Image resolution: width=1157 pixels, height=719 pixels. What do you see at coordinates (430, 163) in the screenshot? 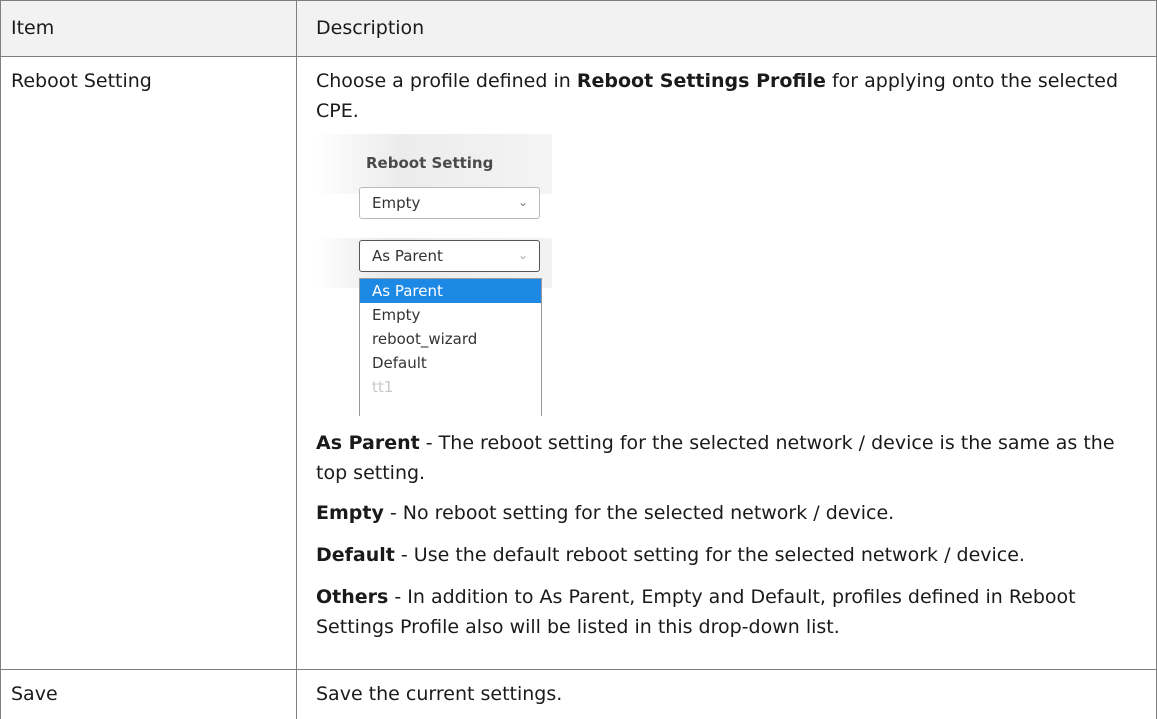
I see `screenshot-title: Reboot Setting` at bounding box center [430, 163].